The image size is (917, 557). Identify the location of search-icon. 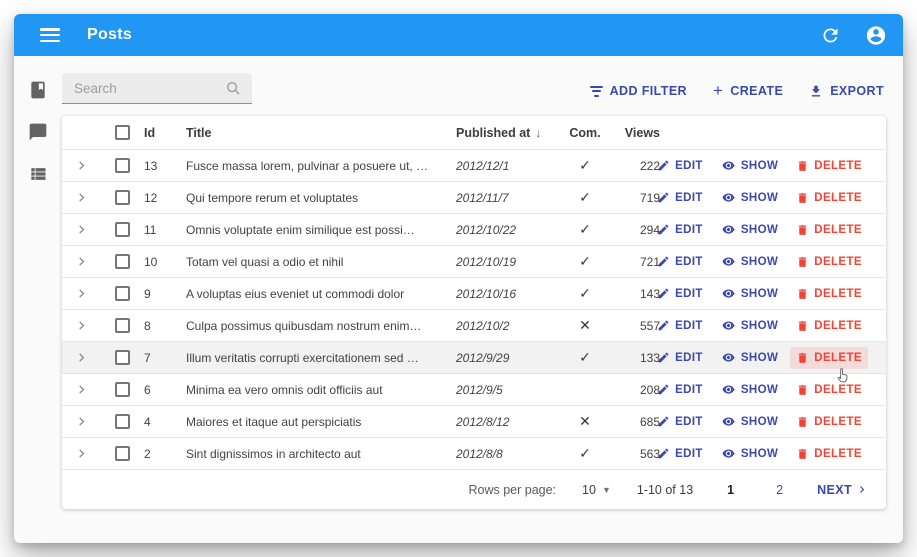
(233, 91).